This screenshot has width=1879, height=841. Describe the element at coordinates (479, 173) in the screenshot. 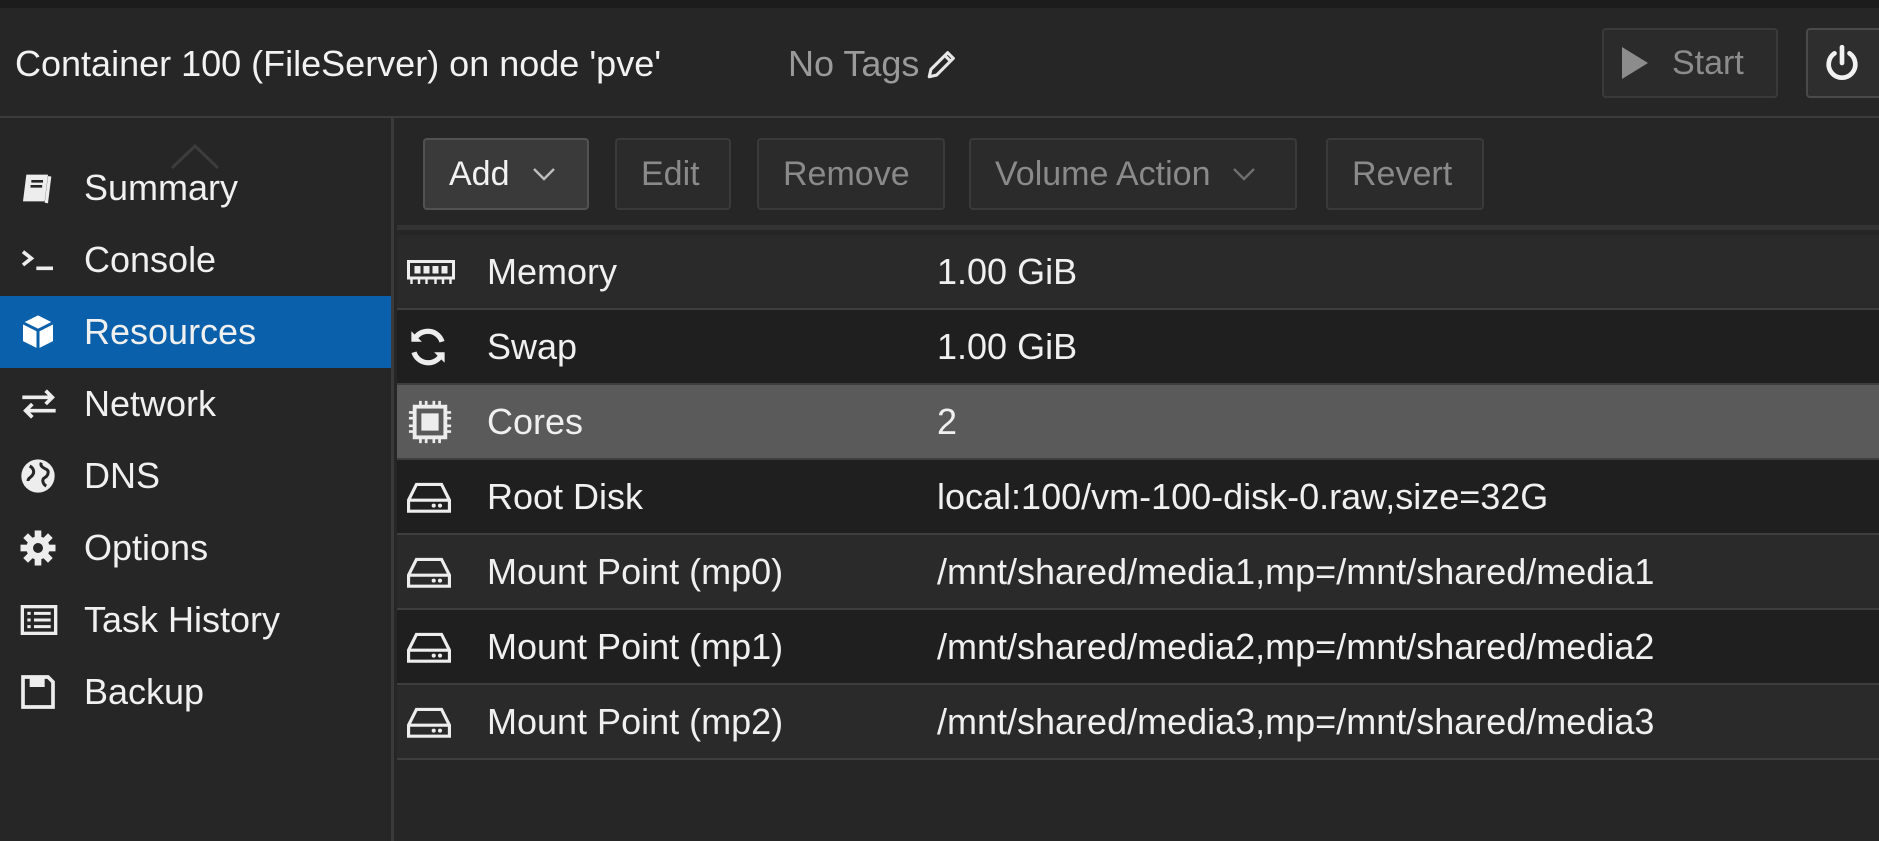

I see `add-button-label: Add` at that location.